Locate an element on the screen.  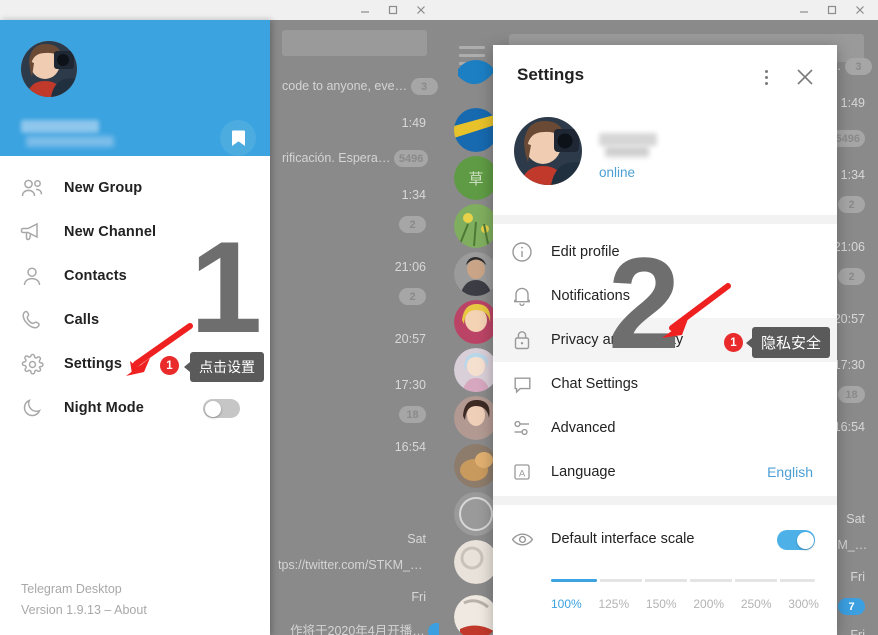
avatar: 草 is located at coordinates (476, 178).